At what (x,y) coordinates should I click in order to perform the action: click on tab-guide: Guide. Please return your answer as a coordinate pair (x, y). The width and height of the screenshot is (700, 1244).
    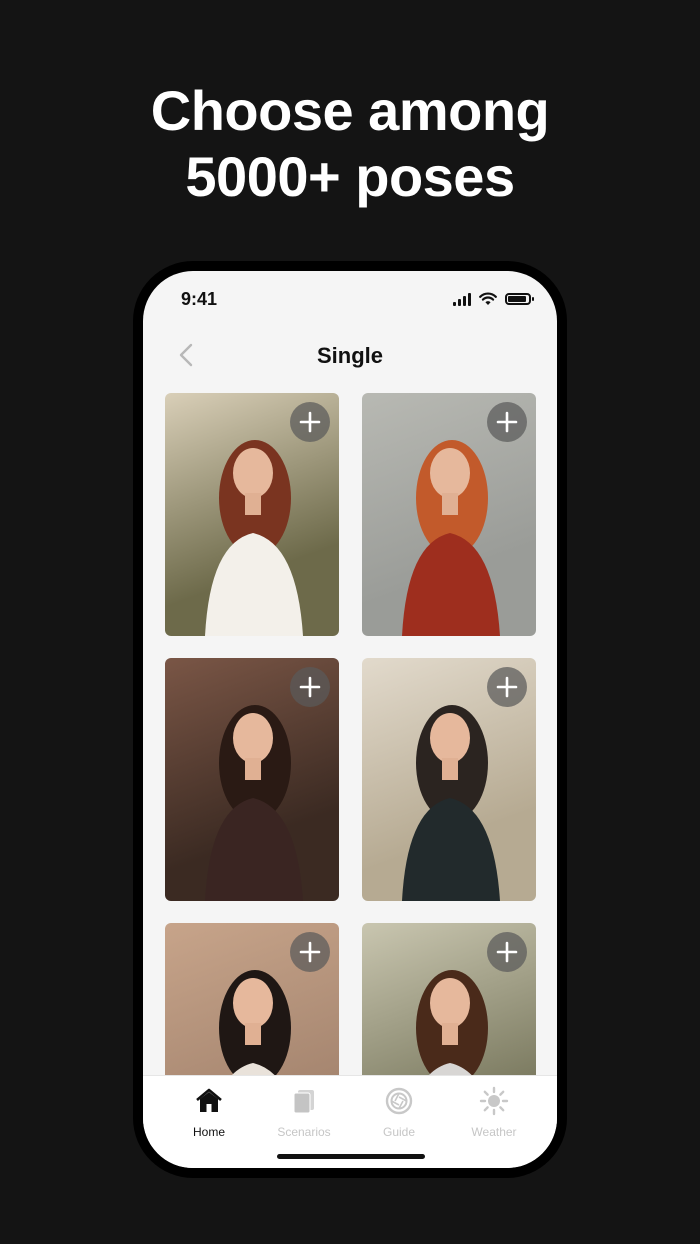
    Looking at the image, I should click on (399, 1112).